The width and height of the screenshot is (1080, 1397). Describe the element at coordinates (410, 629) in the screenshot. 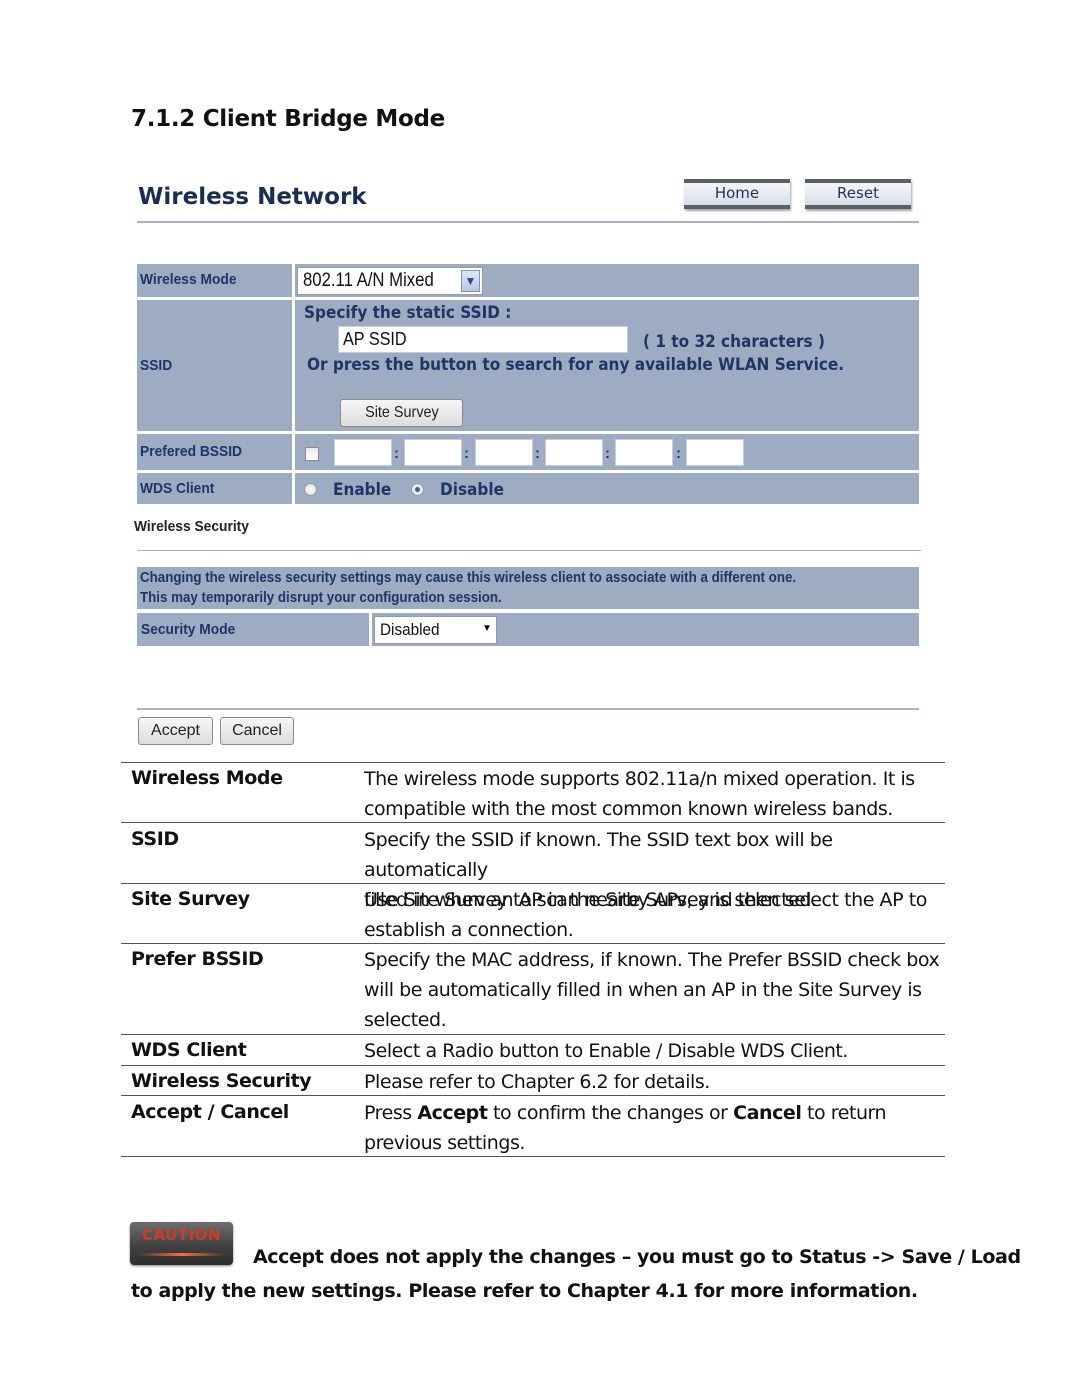

I see `security-mode-selected: Disabled` at that location.